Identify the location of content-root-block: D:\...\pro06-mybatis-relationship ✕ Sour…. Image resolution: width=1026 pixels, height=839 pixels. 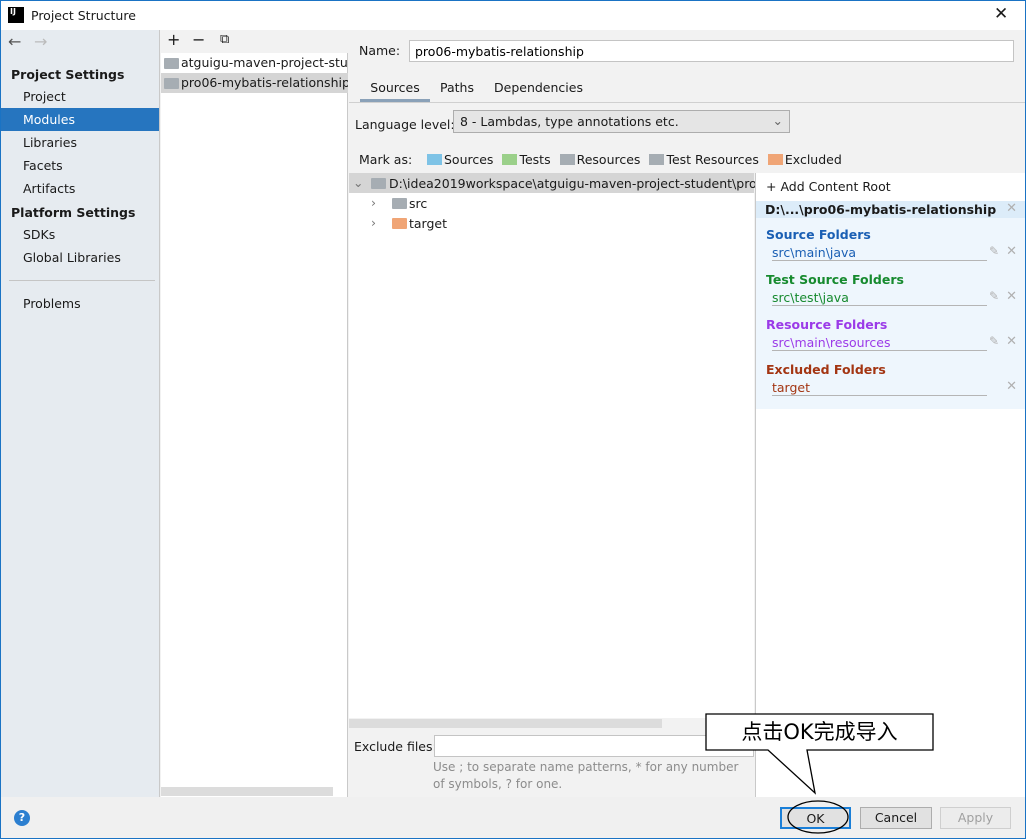
(890, 305).